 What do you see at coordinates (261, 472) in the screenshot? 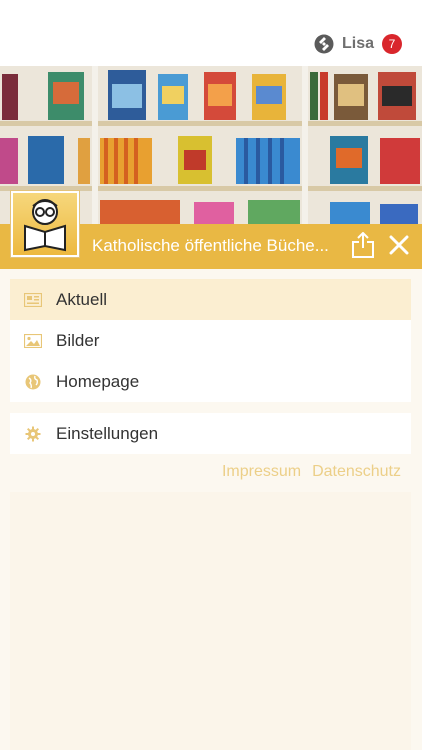
I see `impressum-link: Impressum` at bounding box center [261, 472].